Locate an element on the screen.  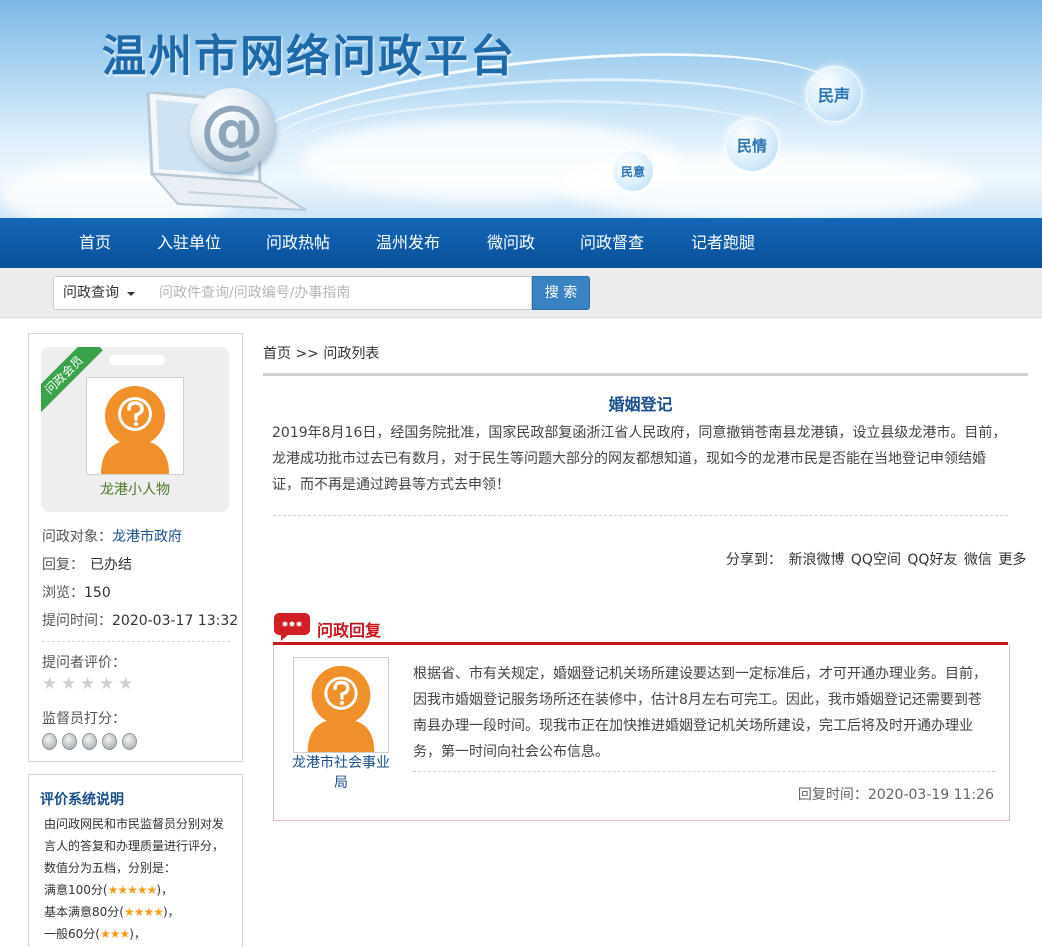
reply-time: 回复时间：2020-03-19 11:26 is located at coordinates (896, 794).